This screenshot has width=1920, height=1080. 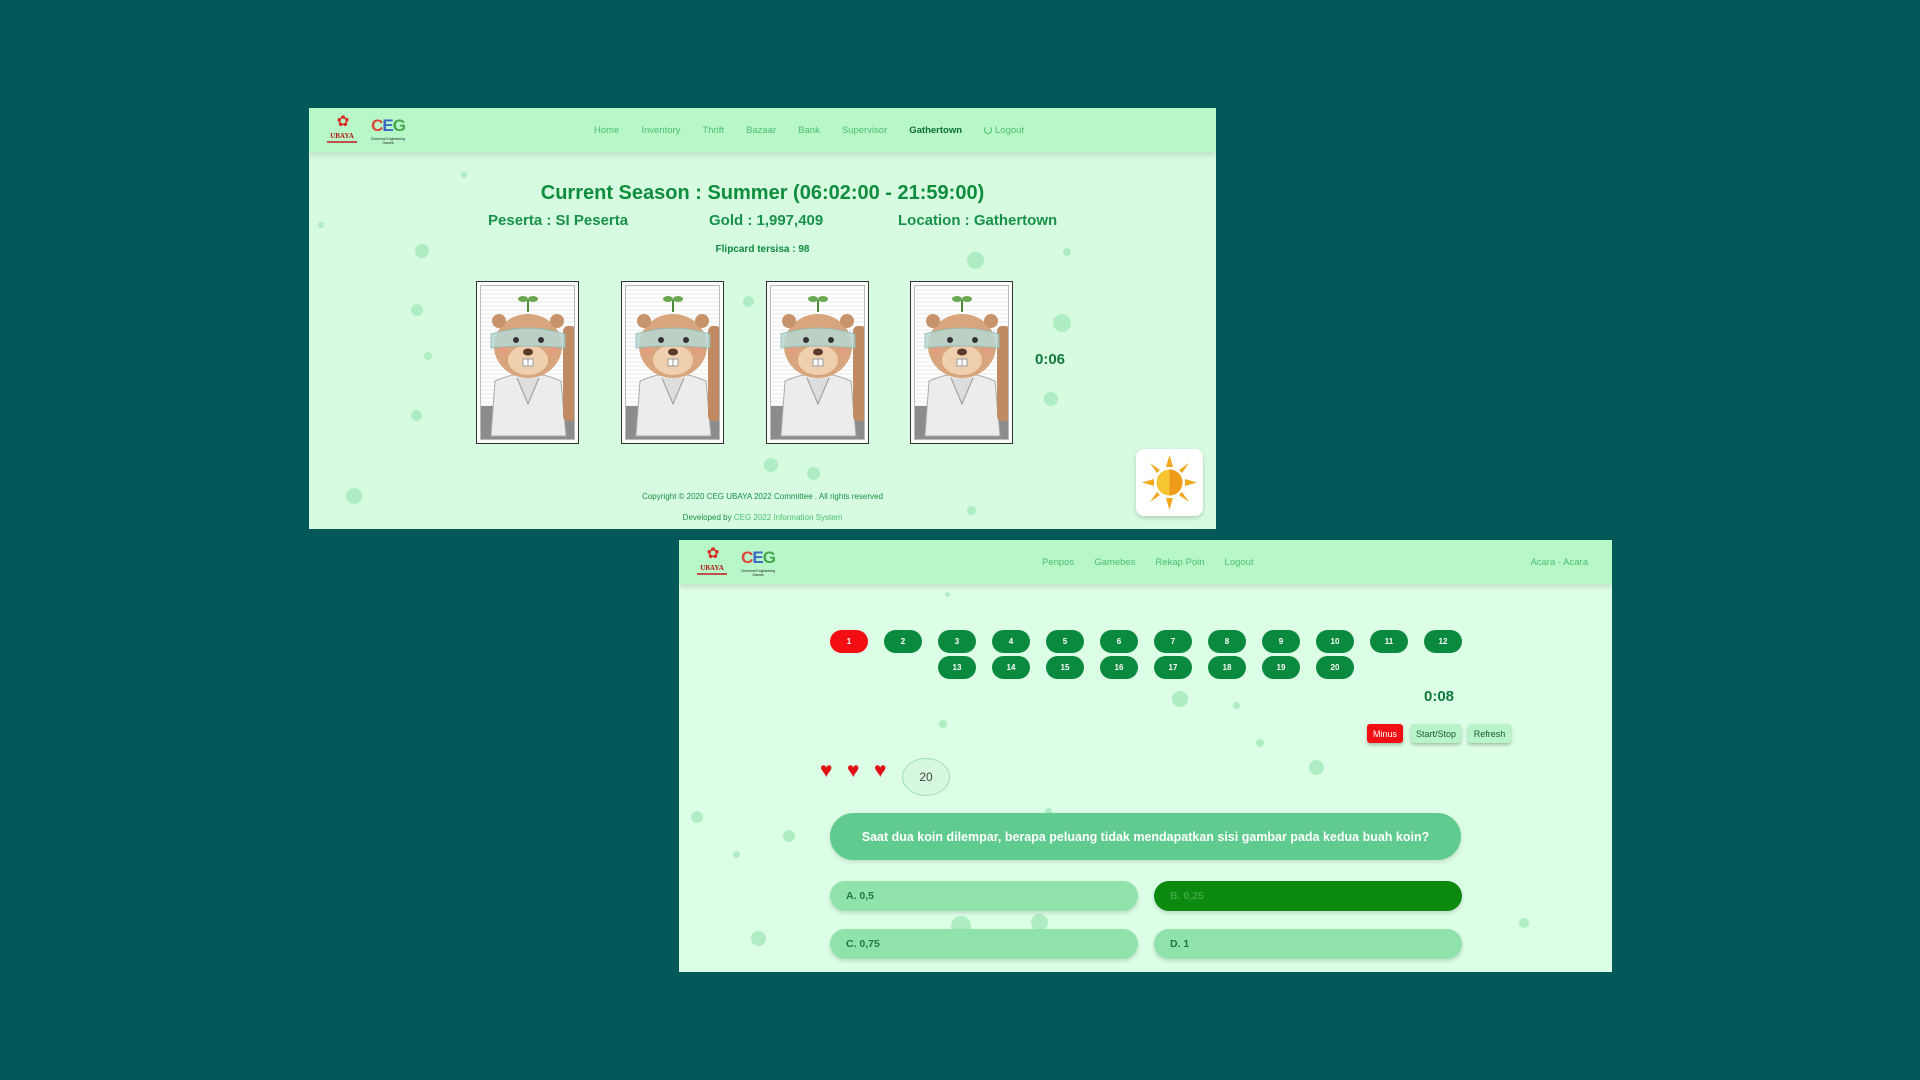 What do you see at coordinates (809, 130) in the screenshot?
I see `nav-item-bank: Bank` at bounding box center [809, 130].